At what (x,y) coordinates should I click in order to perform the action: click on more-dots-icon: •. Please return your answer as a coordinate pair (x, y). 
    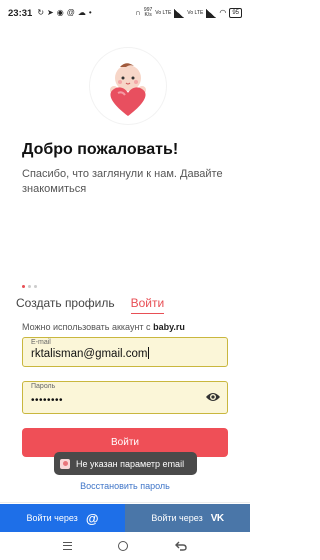
    Looking at the image, I should click on (90, 12).